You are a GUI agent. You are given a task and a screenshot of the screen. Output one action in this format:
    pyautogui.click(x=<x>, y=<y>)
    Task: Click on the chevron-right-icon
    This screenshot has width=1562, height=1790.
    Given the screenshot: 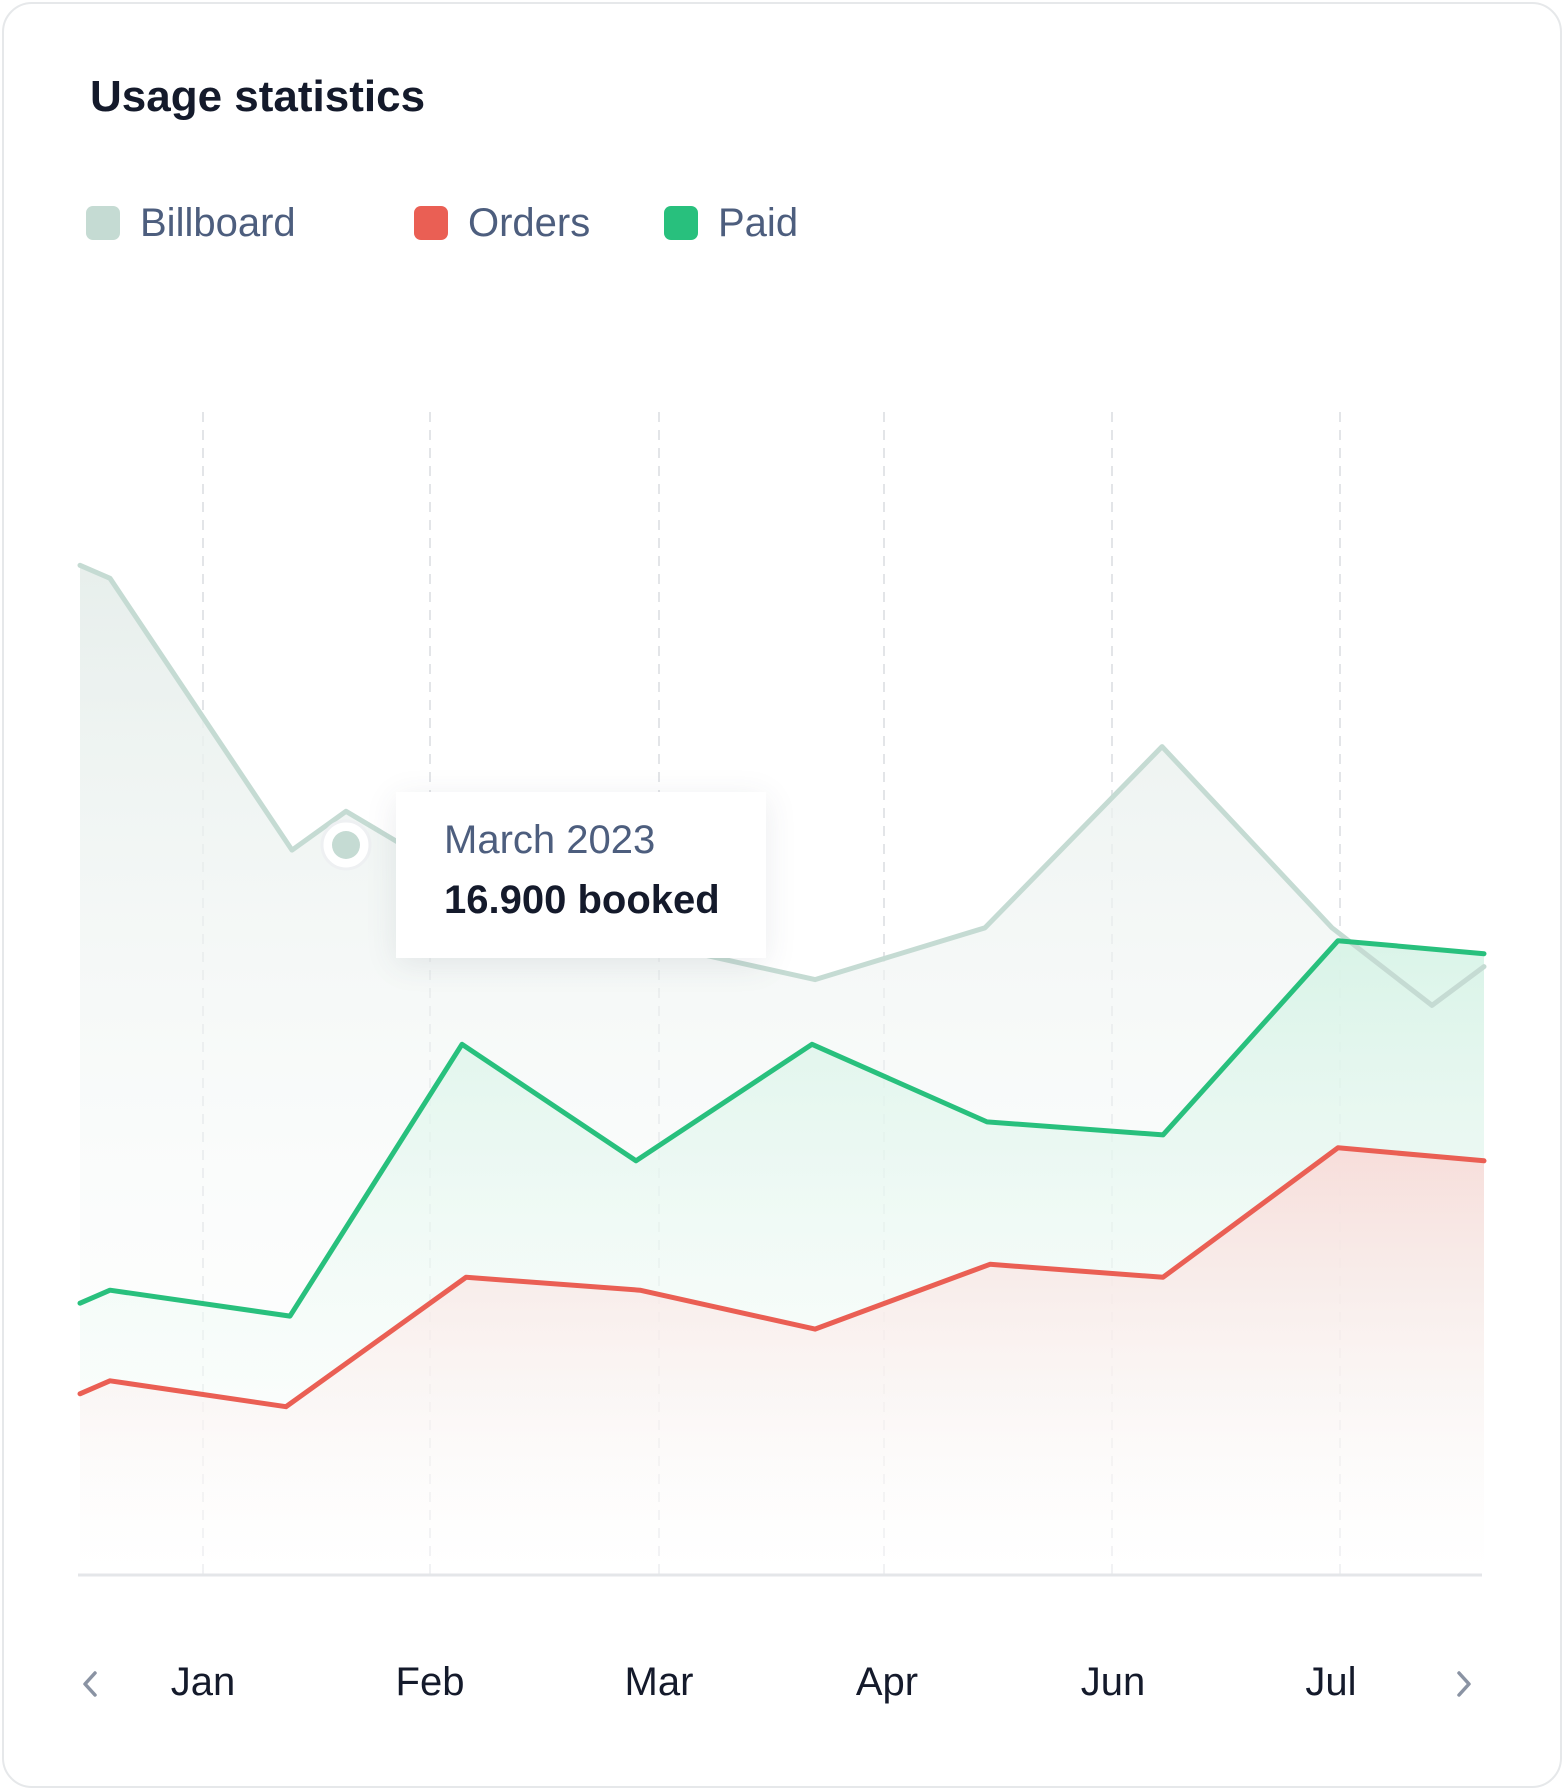 What is the action you would take?
    pyautogui.click(x=1464, y=1684)
    